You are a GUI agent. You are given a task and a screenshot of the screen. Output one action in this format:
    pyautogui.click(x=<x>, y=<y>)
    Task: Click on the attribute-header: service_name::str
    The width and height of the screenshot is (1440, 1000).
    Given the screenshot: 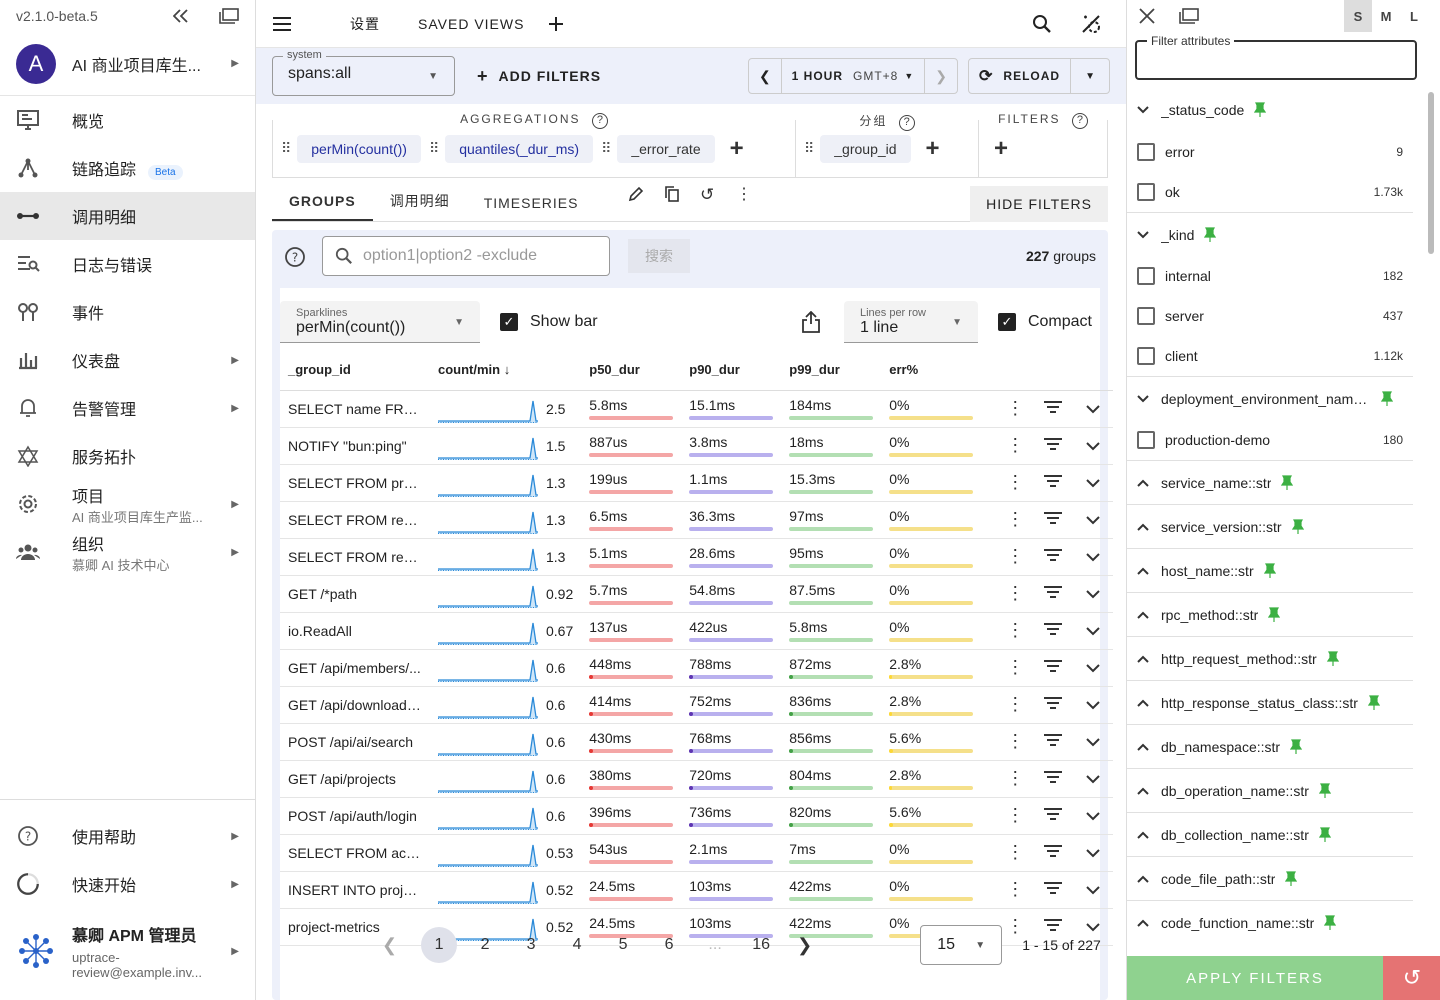 What is the action you would take?
    pyautogui.click(x=1270, y=482)
    